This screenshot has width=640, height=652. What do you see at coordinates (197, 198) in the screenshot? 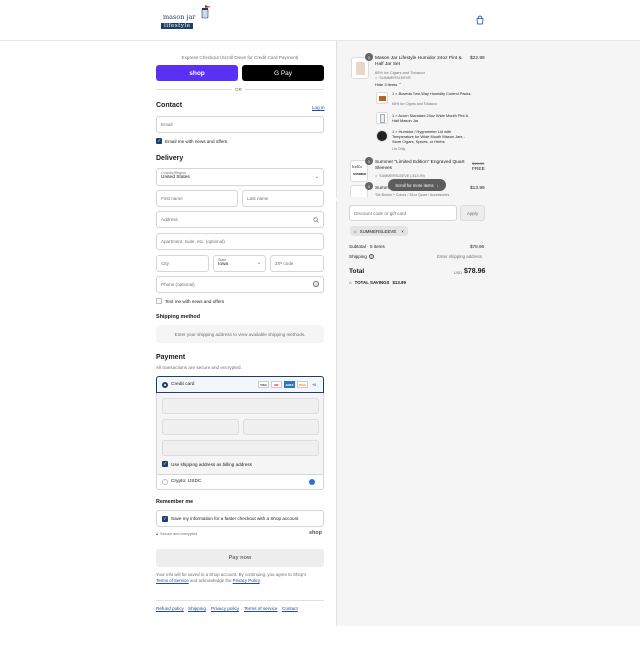
I see `first-name-field: First name` at bounding box center [197, 198].